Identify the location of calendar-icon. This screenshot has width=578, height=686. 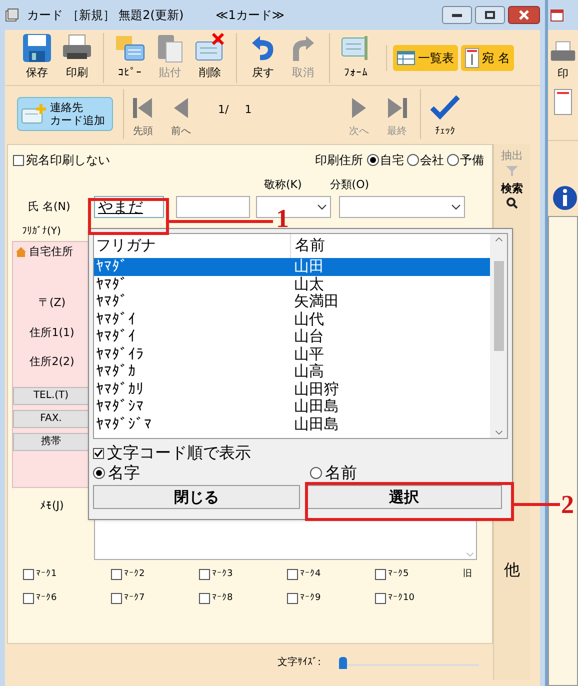
(557, 15).